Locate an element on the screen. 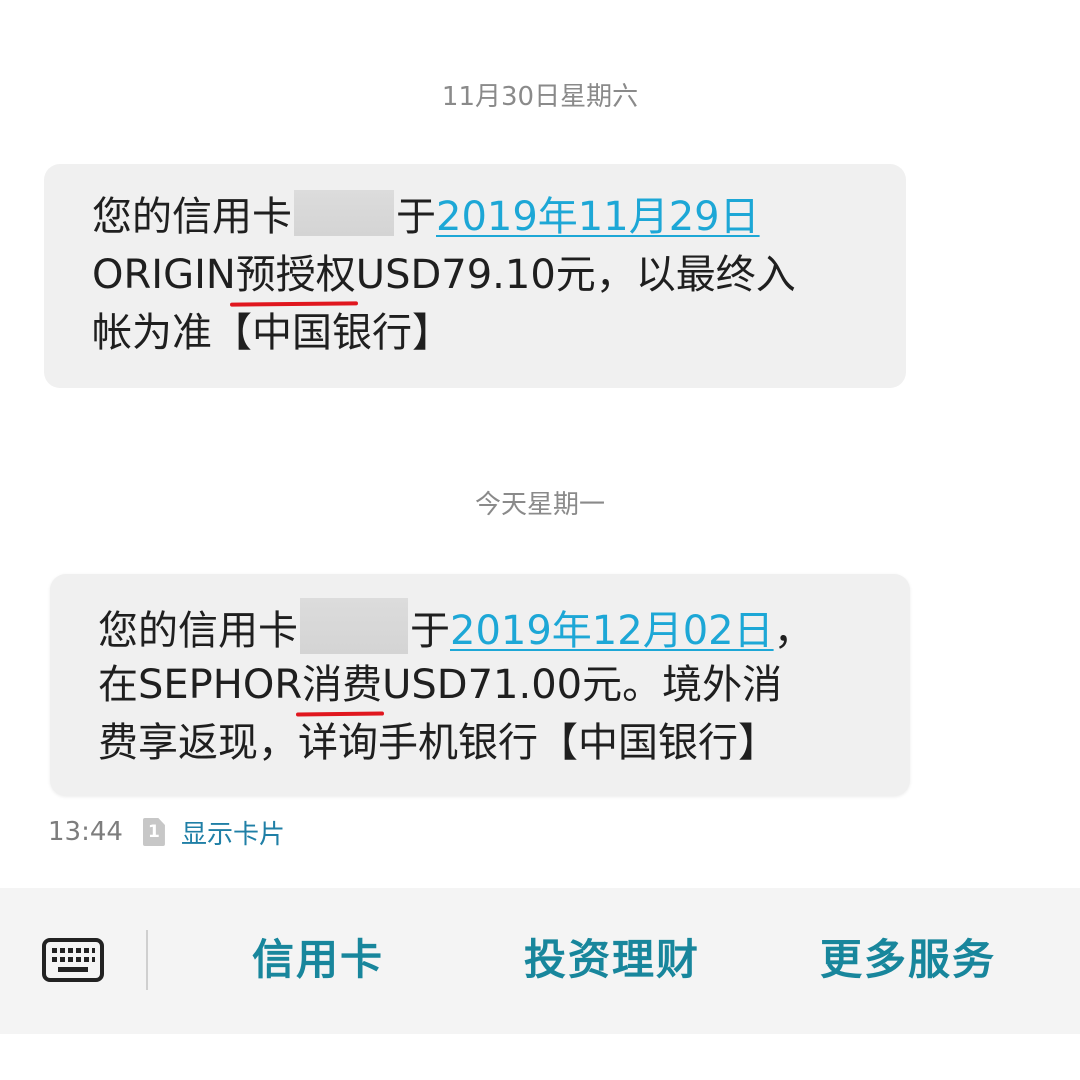 The image size is (1080, 1080). bottom-menu-bar: 信用卡 投资理财 更多服务 is located at coordinates (540, 961).